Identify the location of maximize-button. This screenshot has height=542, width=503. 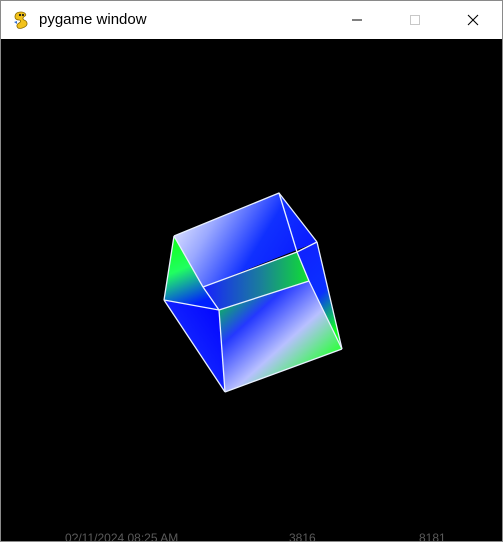
(415, 20).